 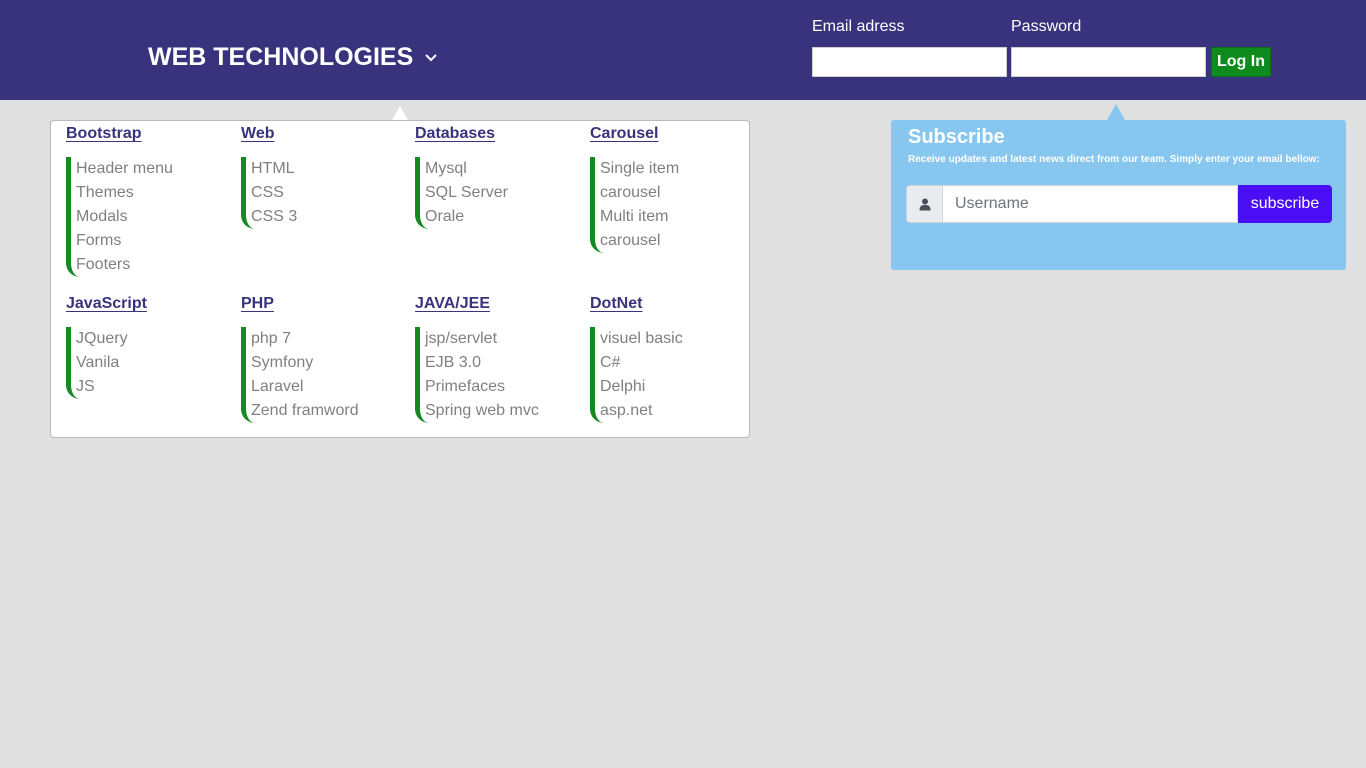 I want to click on email-label: Email adress, so click(x=858, y=26).